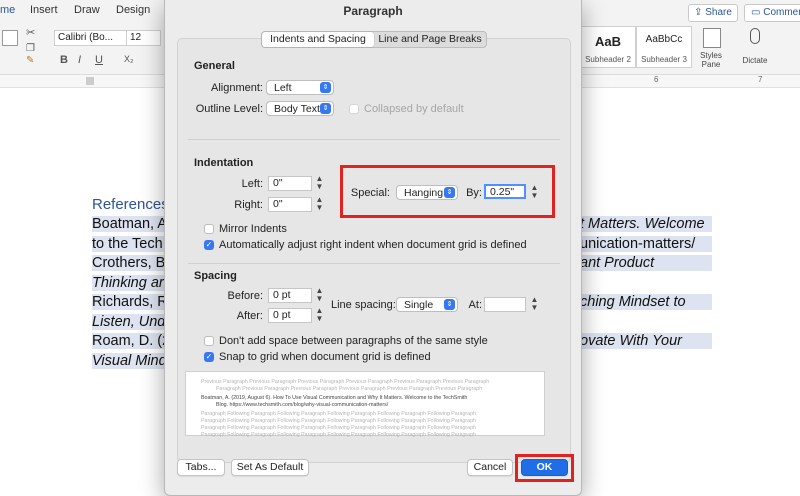 The width and height of the screenshot is (800, 496). I want to click on line-spacing-label: Line spacing:, so click(363, 305).